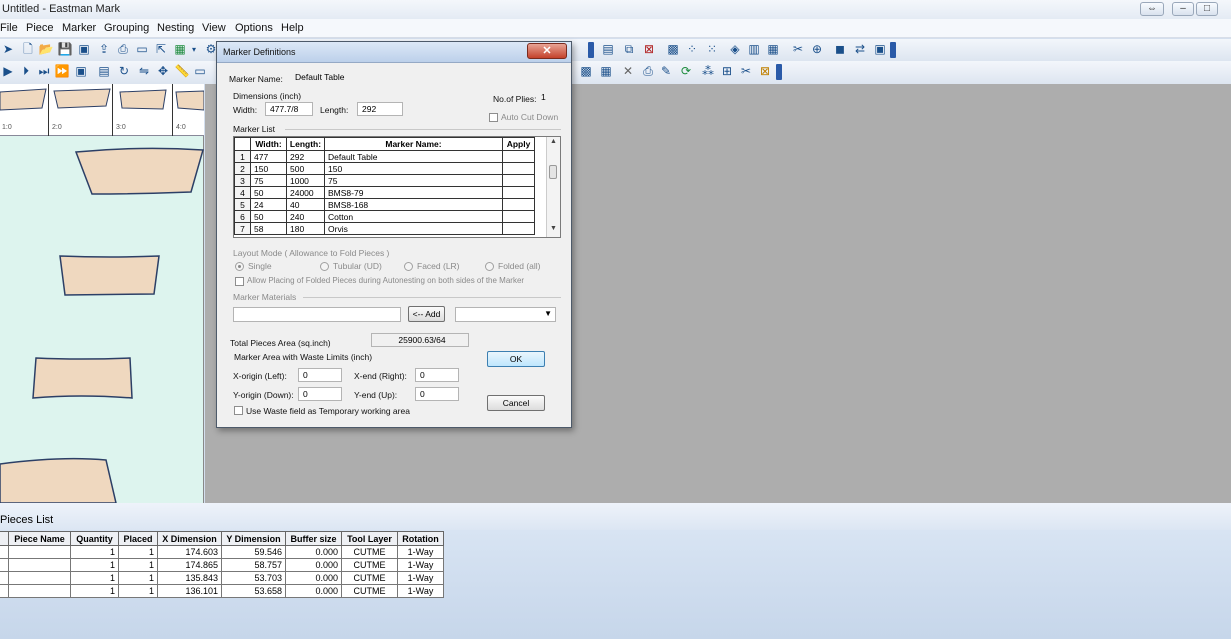 The width and height of the screenshot is (1231, 639). Describe the element at coordinates (268, 168) in the screenshot. I see `marker-row-width: 150` at that location.